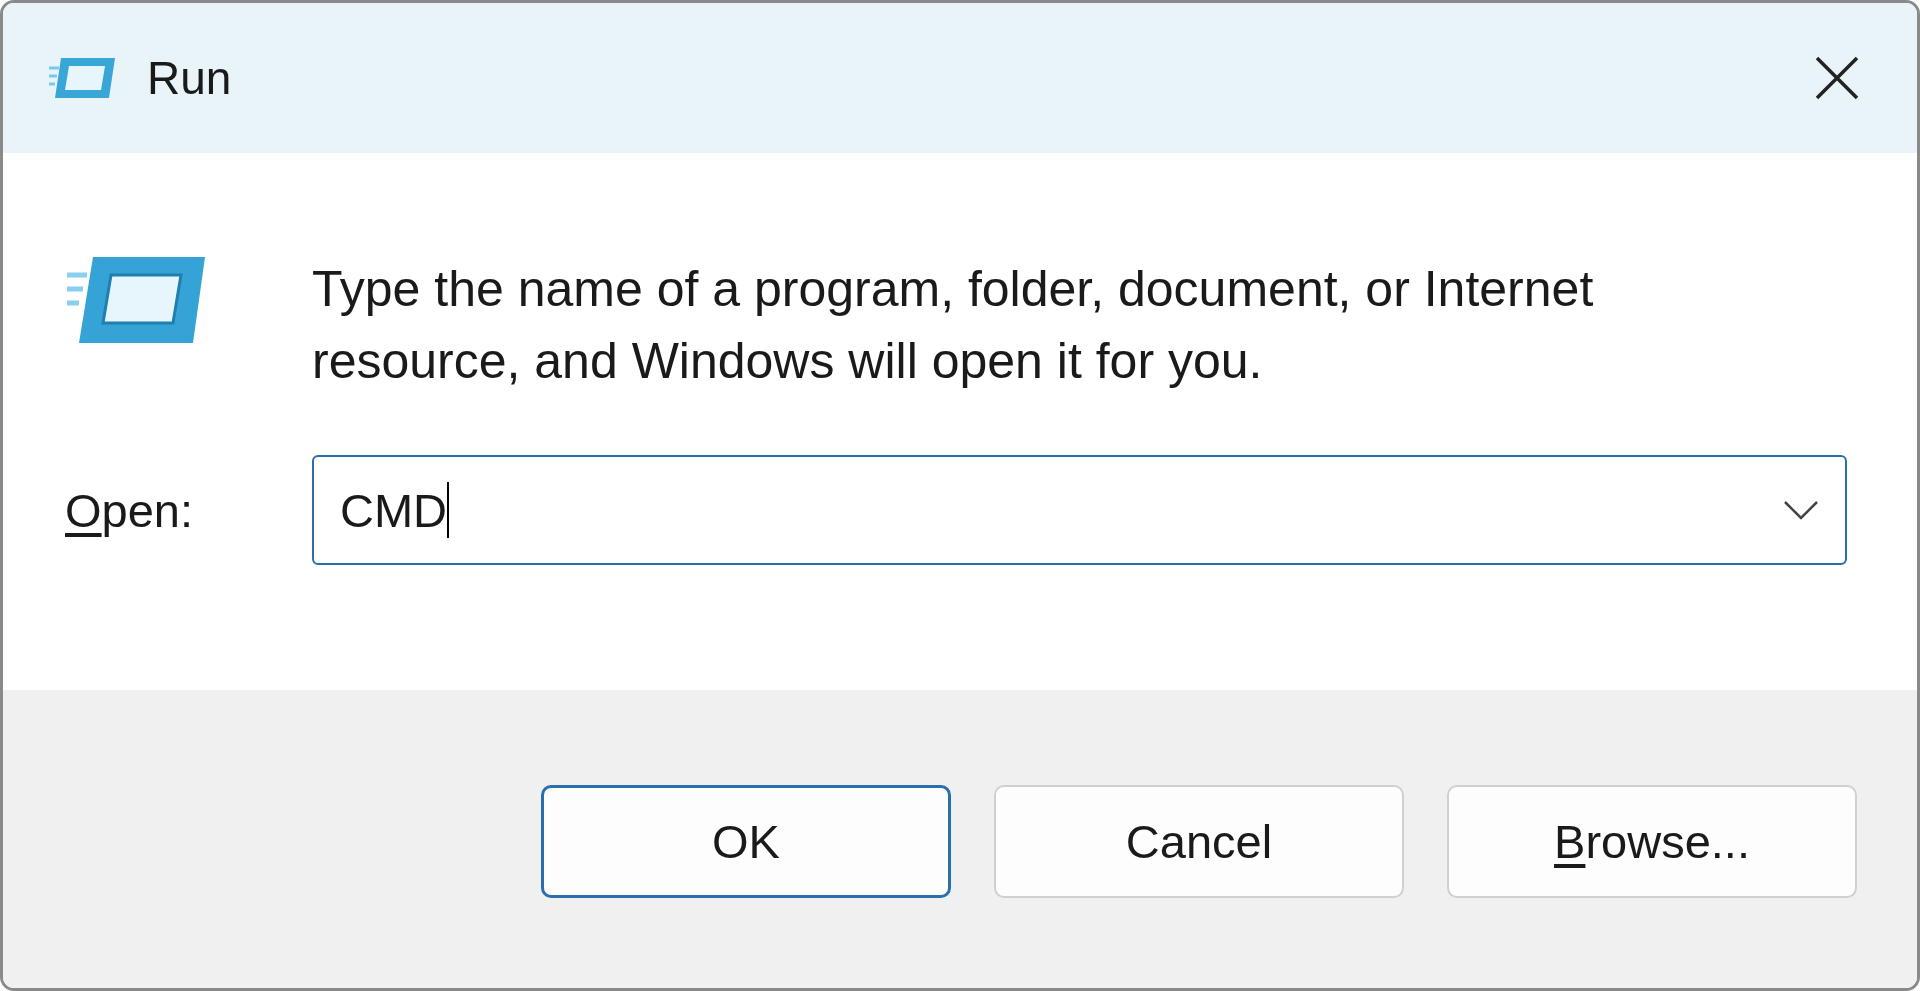 This screenshot has width=1920, height=991. I want to click on dialog-button: Cancel, so click(1199, 841).